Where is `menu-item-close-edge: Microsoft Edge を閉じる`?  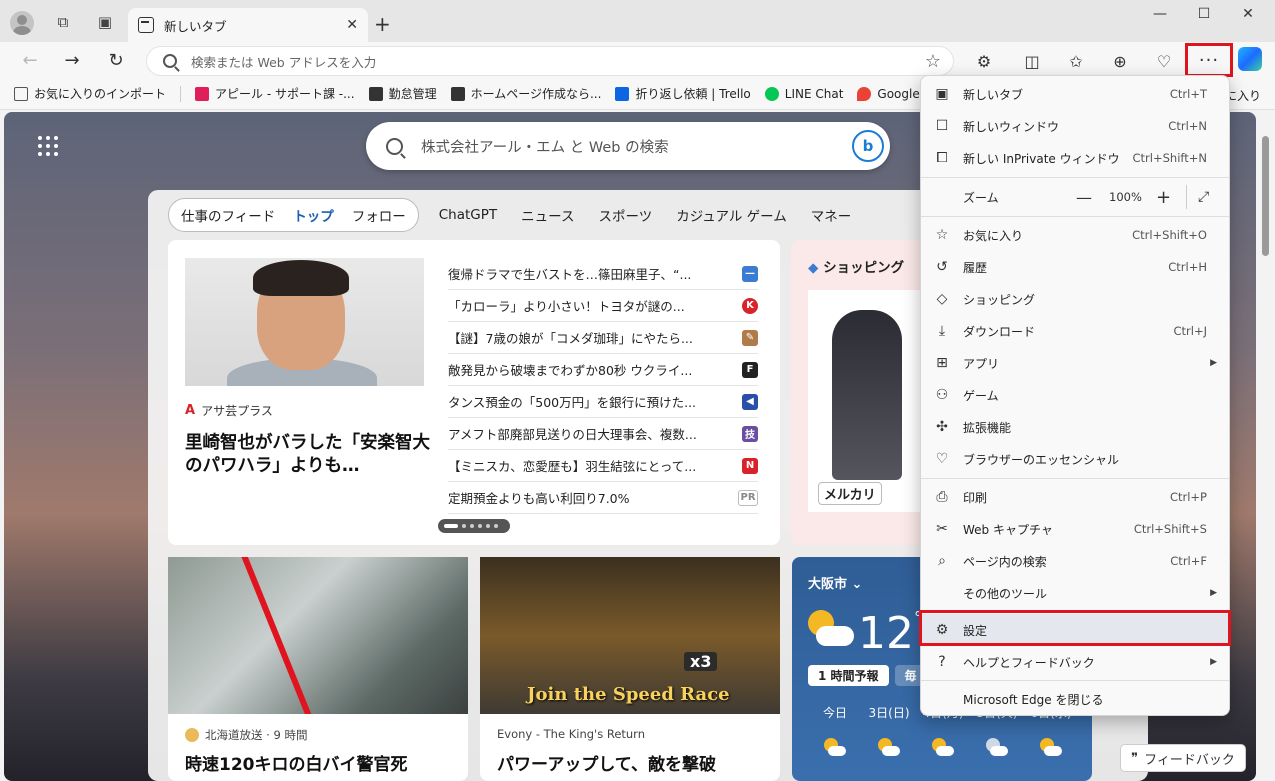
menu-item-close-edge: Microsoft Edge を閉じる is located at coordinates (1075, 699).